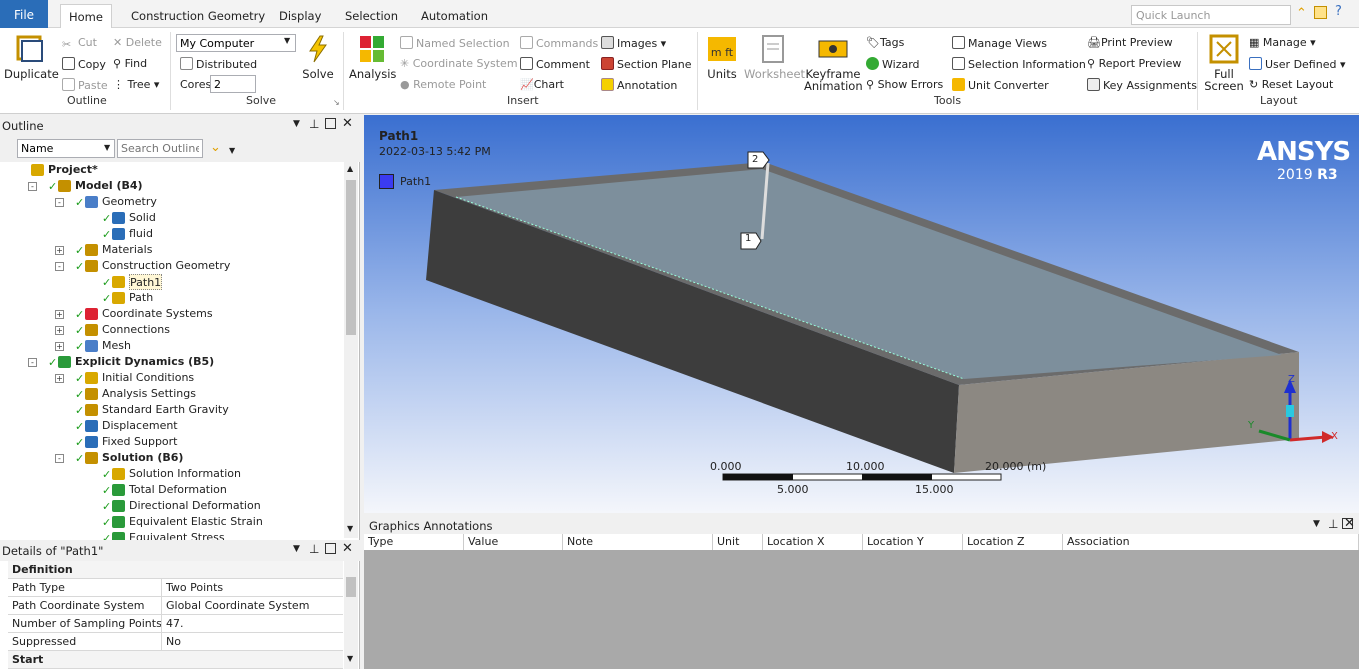  I want to click on tree-item: fluid, so click(141, 234).